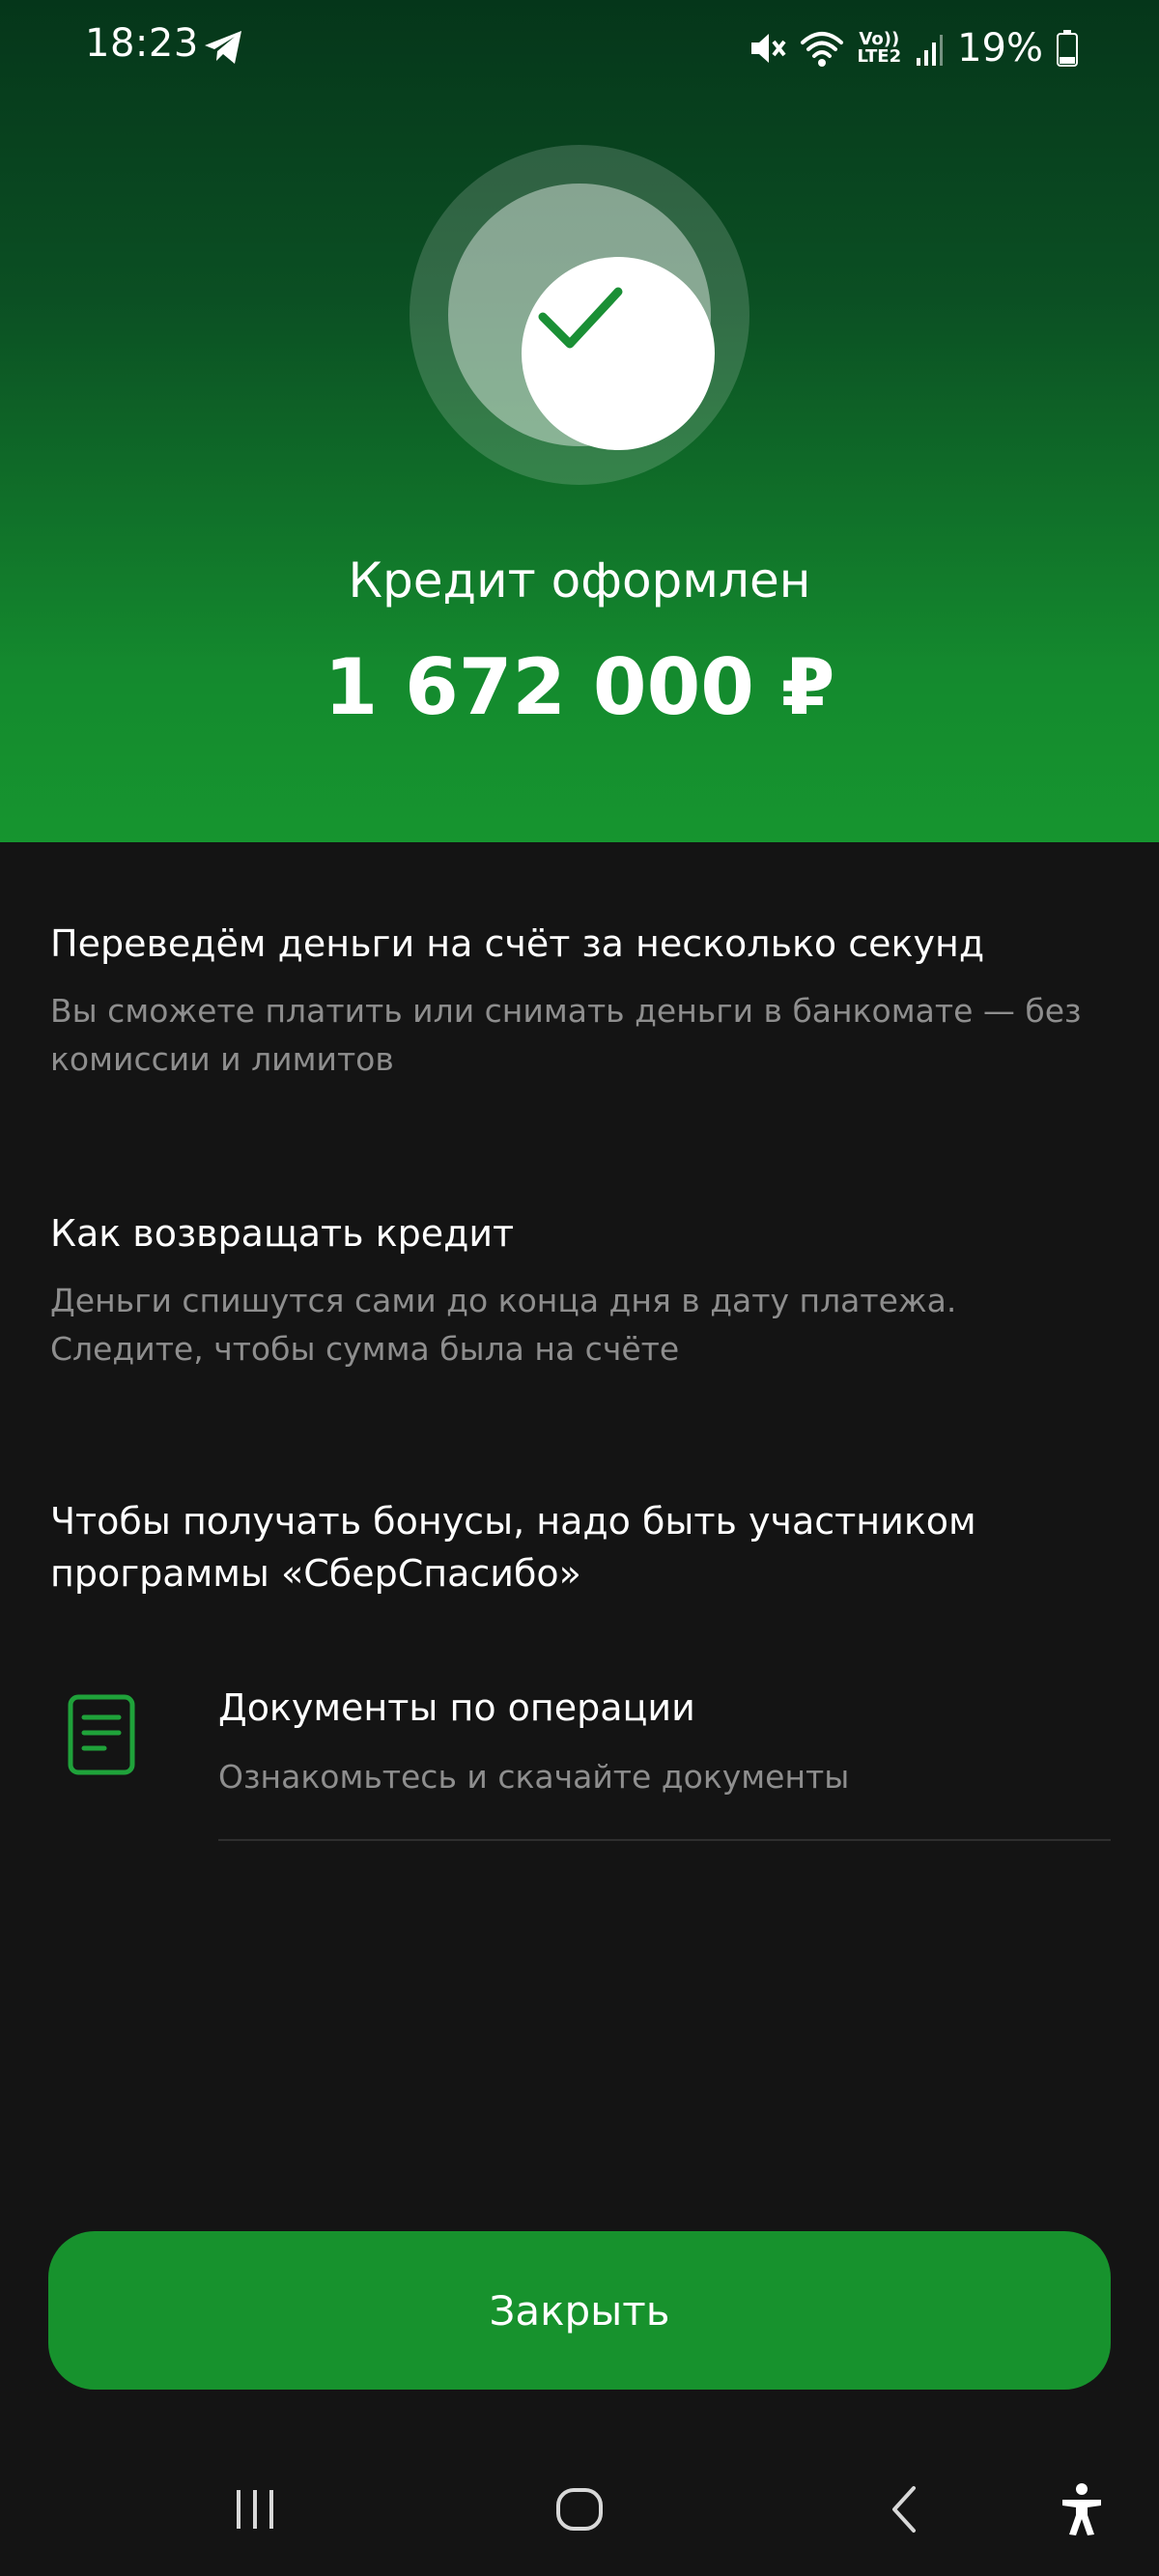 Image resolution: width=1159 pixels, height=2576 pixels. I want to click on checkmark-icon, so click(580, 318).